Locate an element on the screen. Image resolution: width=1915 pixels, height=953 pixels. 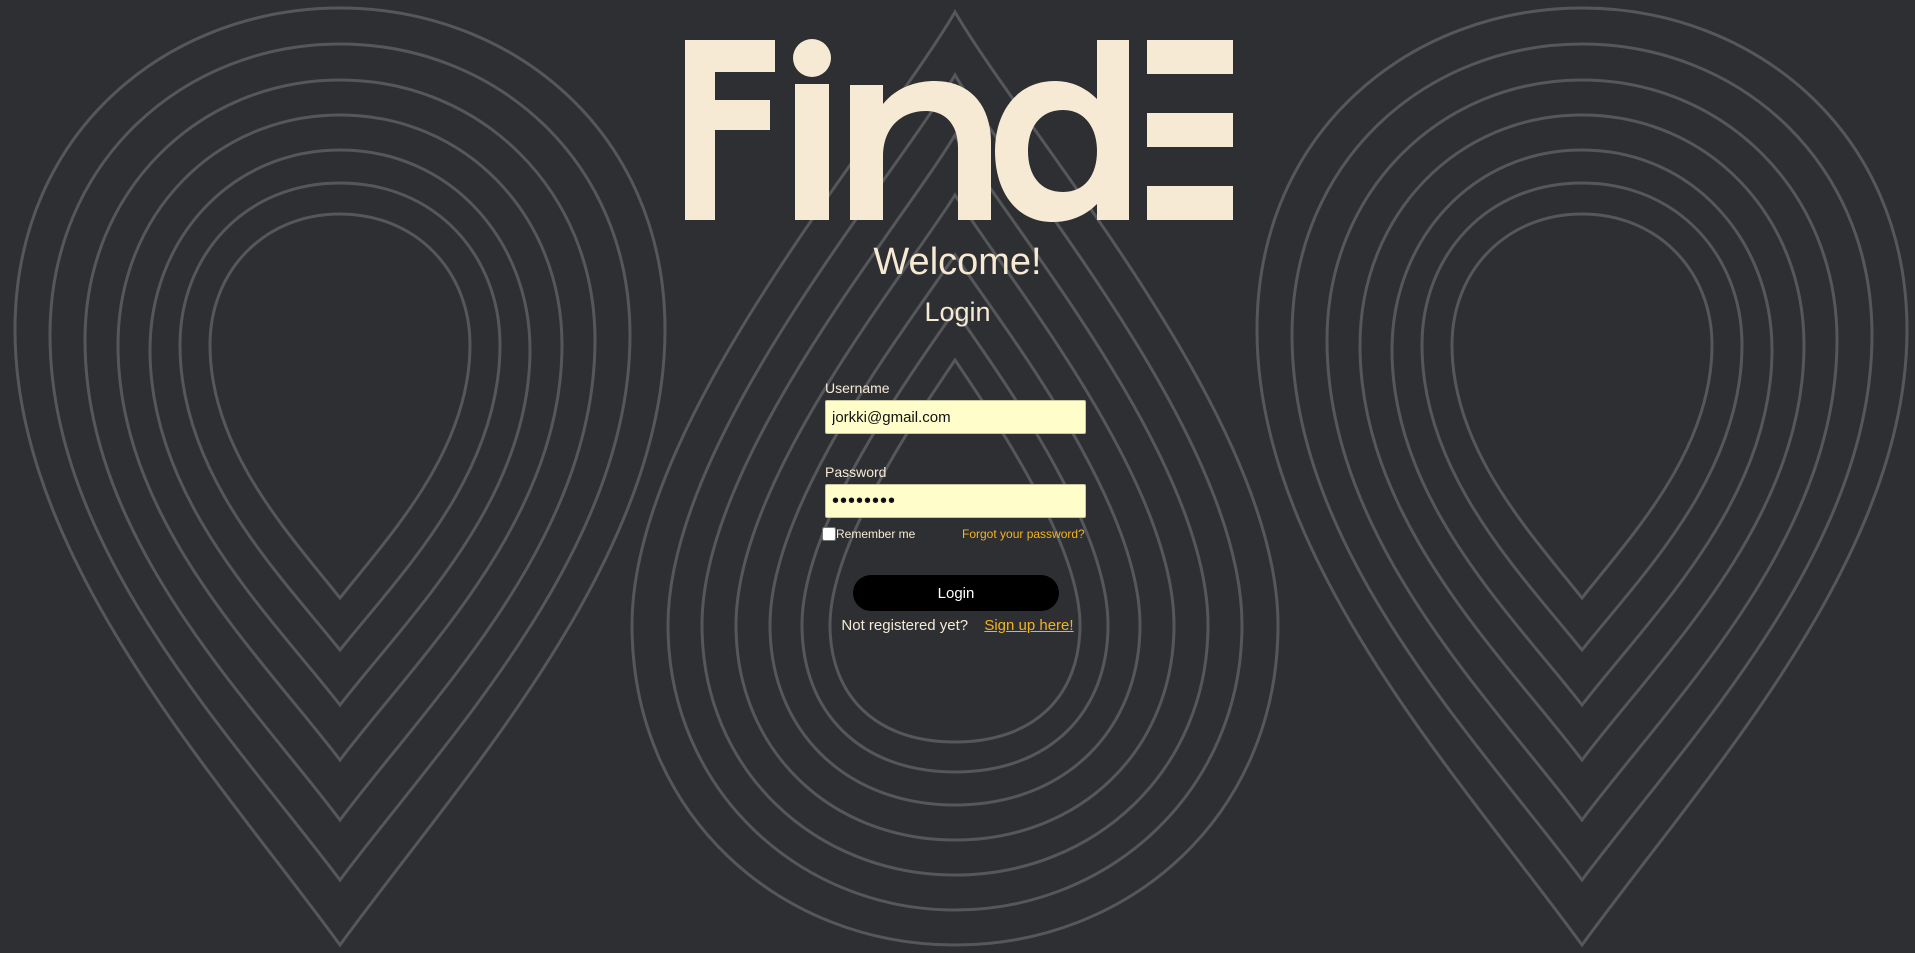
signup-row: Not registered yet? Sign up here! is located at coordinates (957, 626).